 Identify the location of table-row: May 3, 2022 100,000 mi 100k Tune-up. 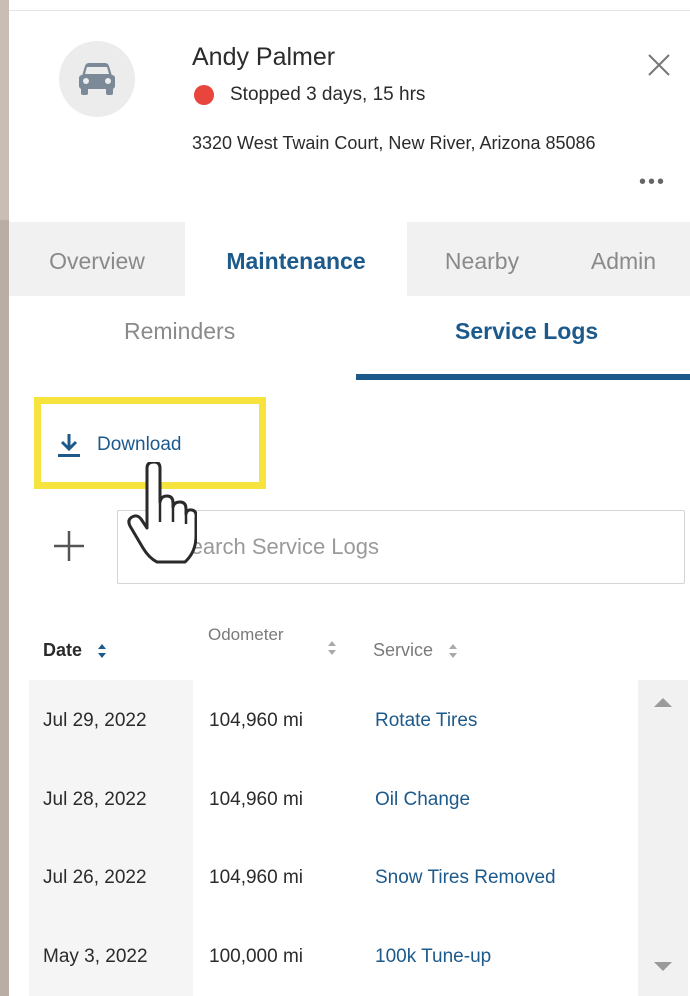
(335, 956).